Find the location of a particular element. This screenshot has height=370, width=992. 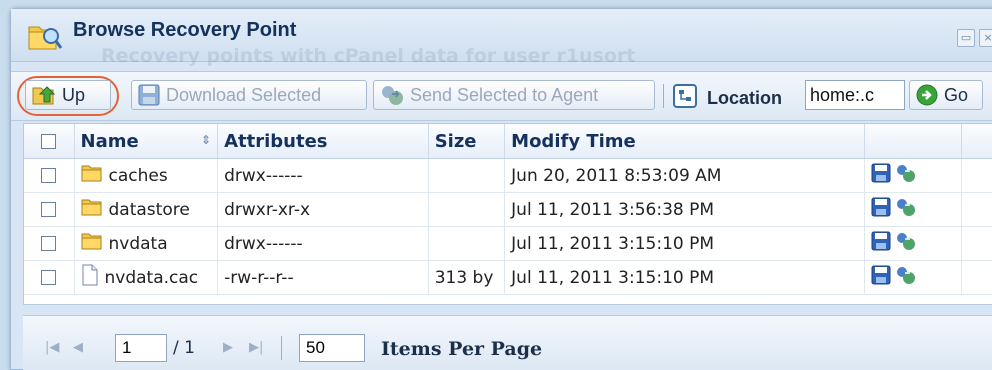

download-selected-label: Download Selected is located at coordinates (244, 94).